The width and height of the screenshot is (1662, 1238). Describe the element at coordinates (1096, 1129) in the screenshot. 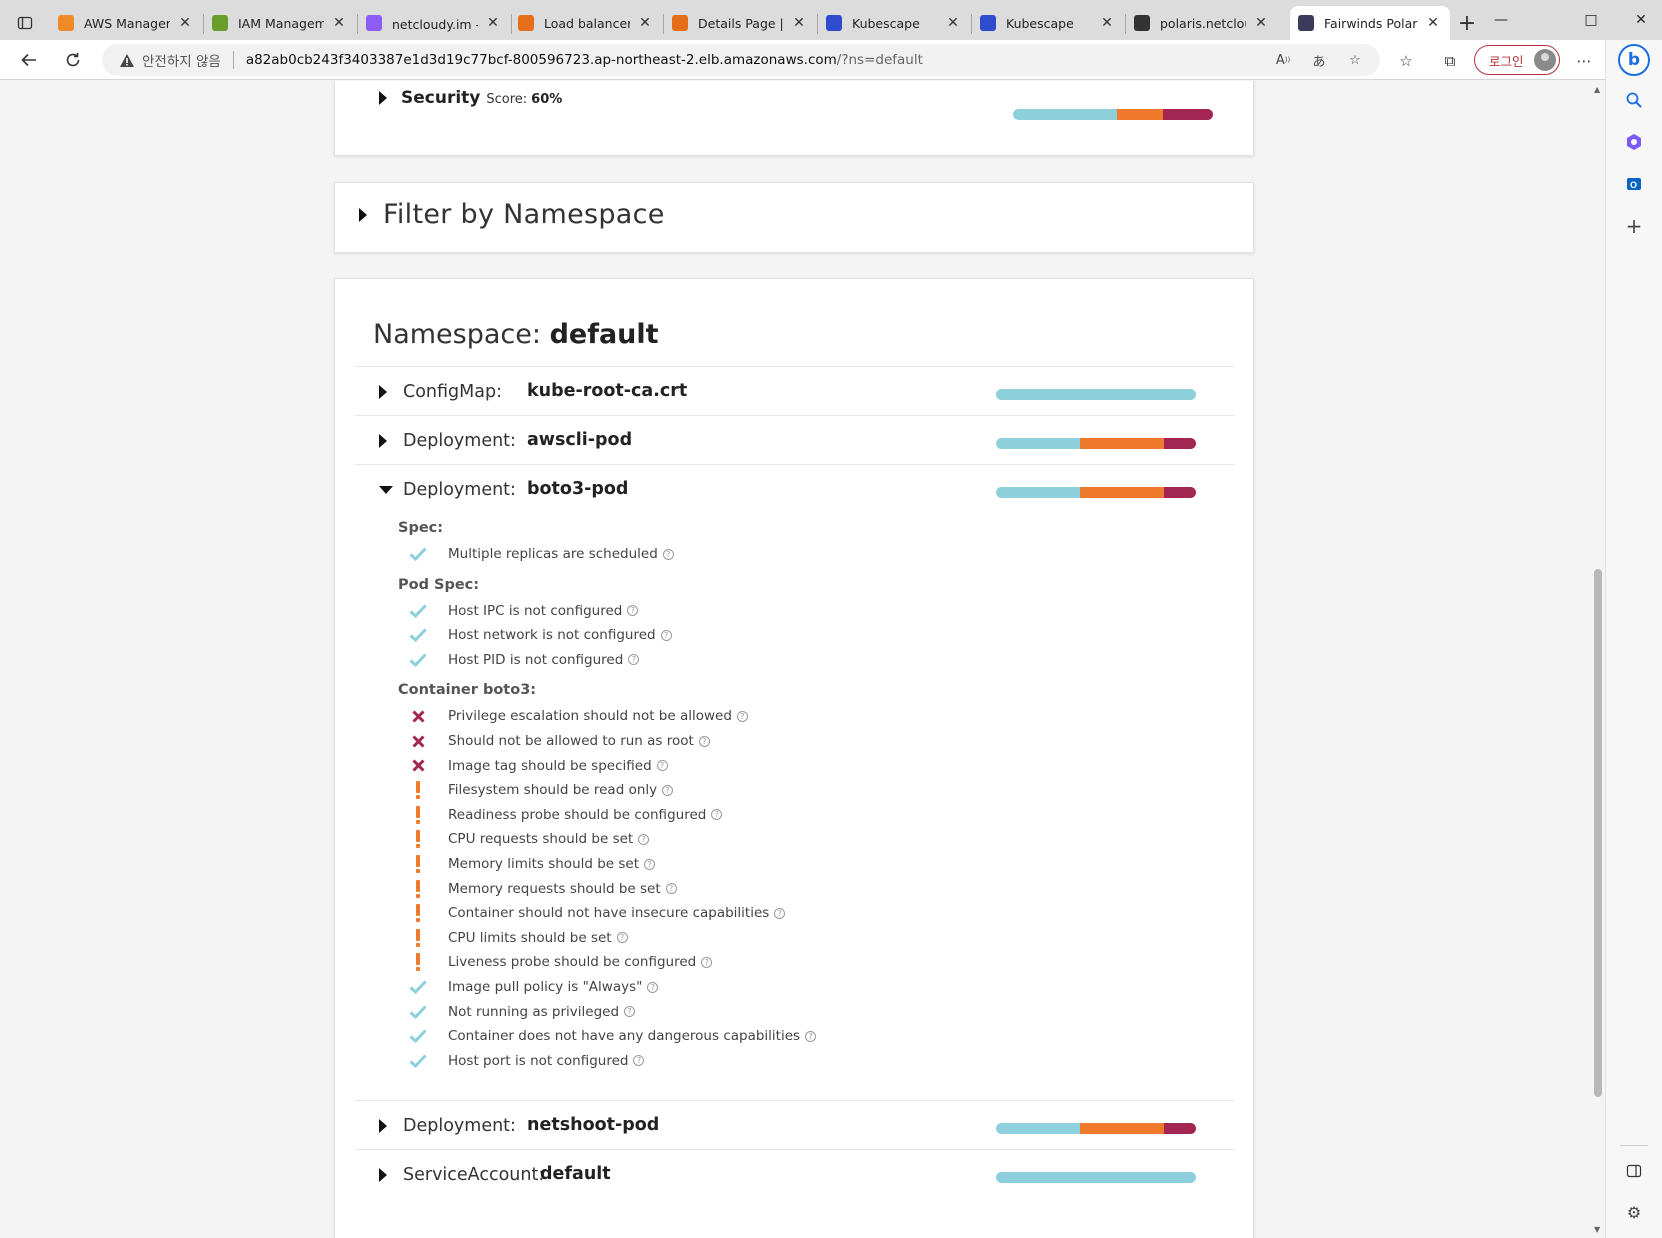

I see `resource-score-bar` at that location.